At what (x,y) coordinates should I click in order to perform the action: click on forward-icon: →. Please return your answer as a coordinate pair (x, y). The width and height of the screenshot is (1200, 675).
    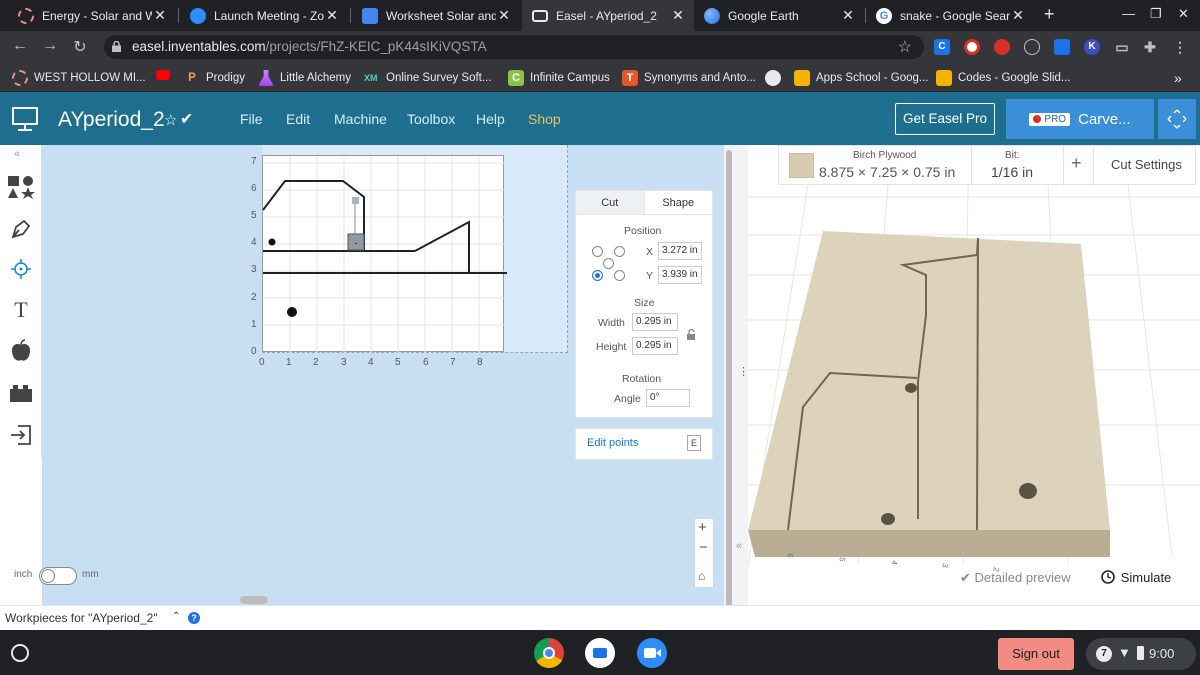
    Looking at the image, I should click on (50, 46).